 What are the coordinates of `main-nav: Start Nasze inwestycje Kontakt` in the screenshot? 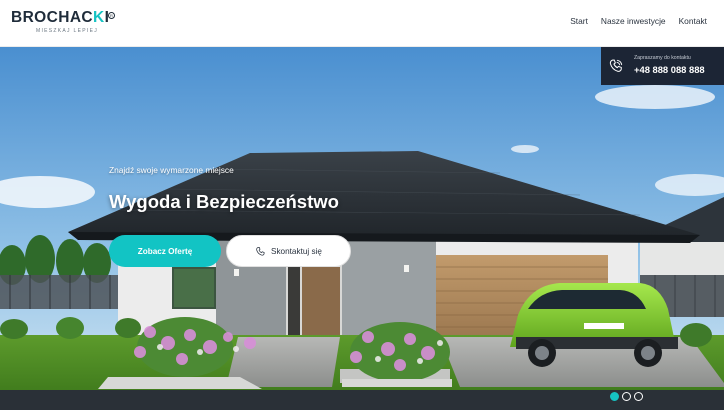 It's located at (632, 21).